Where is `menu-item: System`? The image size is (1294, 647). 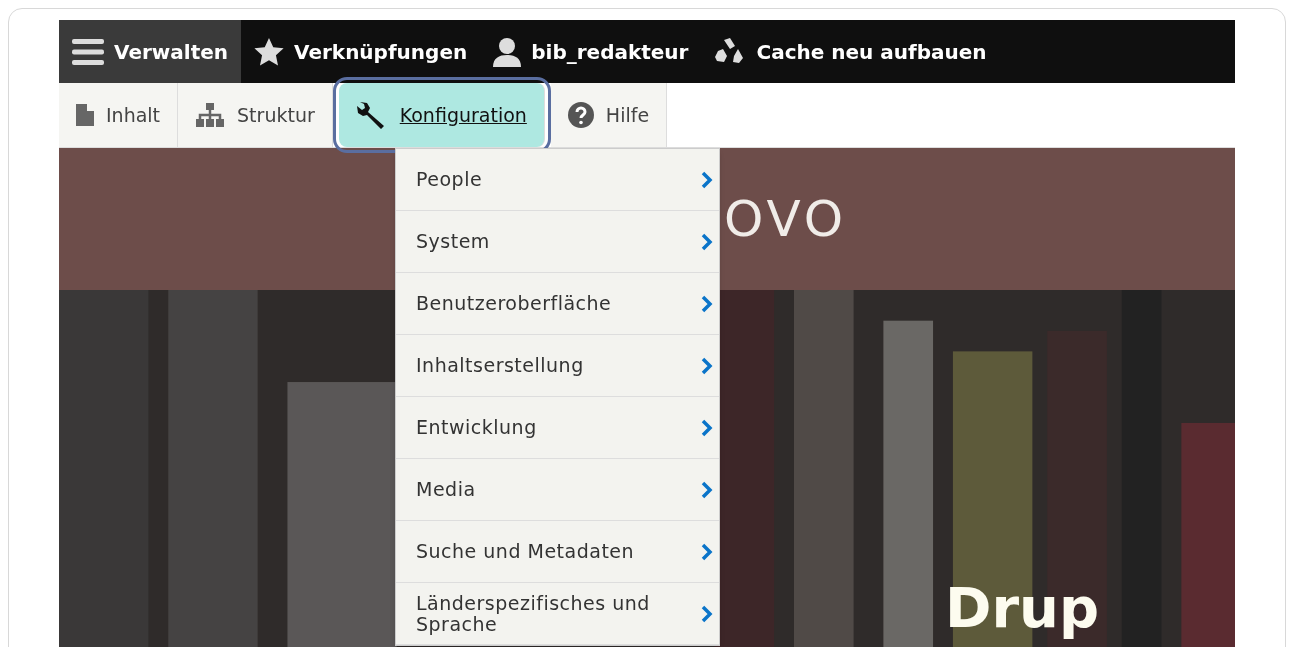 menu-item: System is located at coordinates (557, 242).